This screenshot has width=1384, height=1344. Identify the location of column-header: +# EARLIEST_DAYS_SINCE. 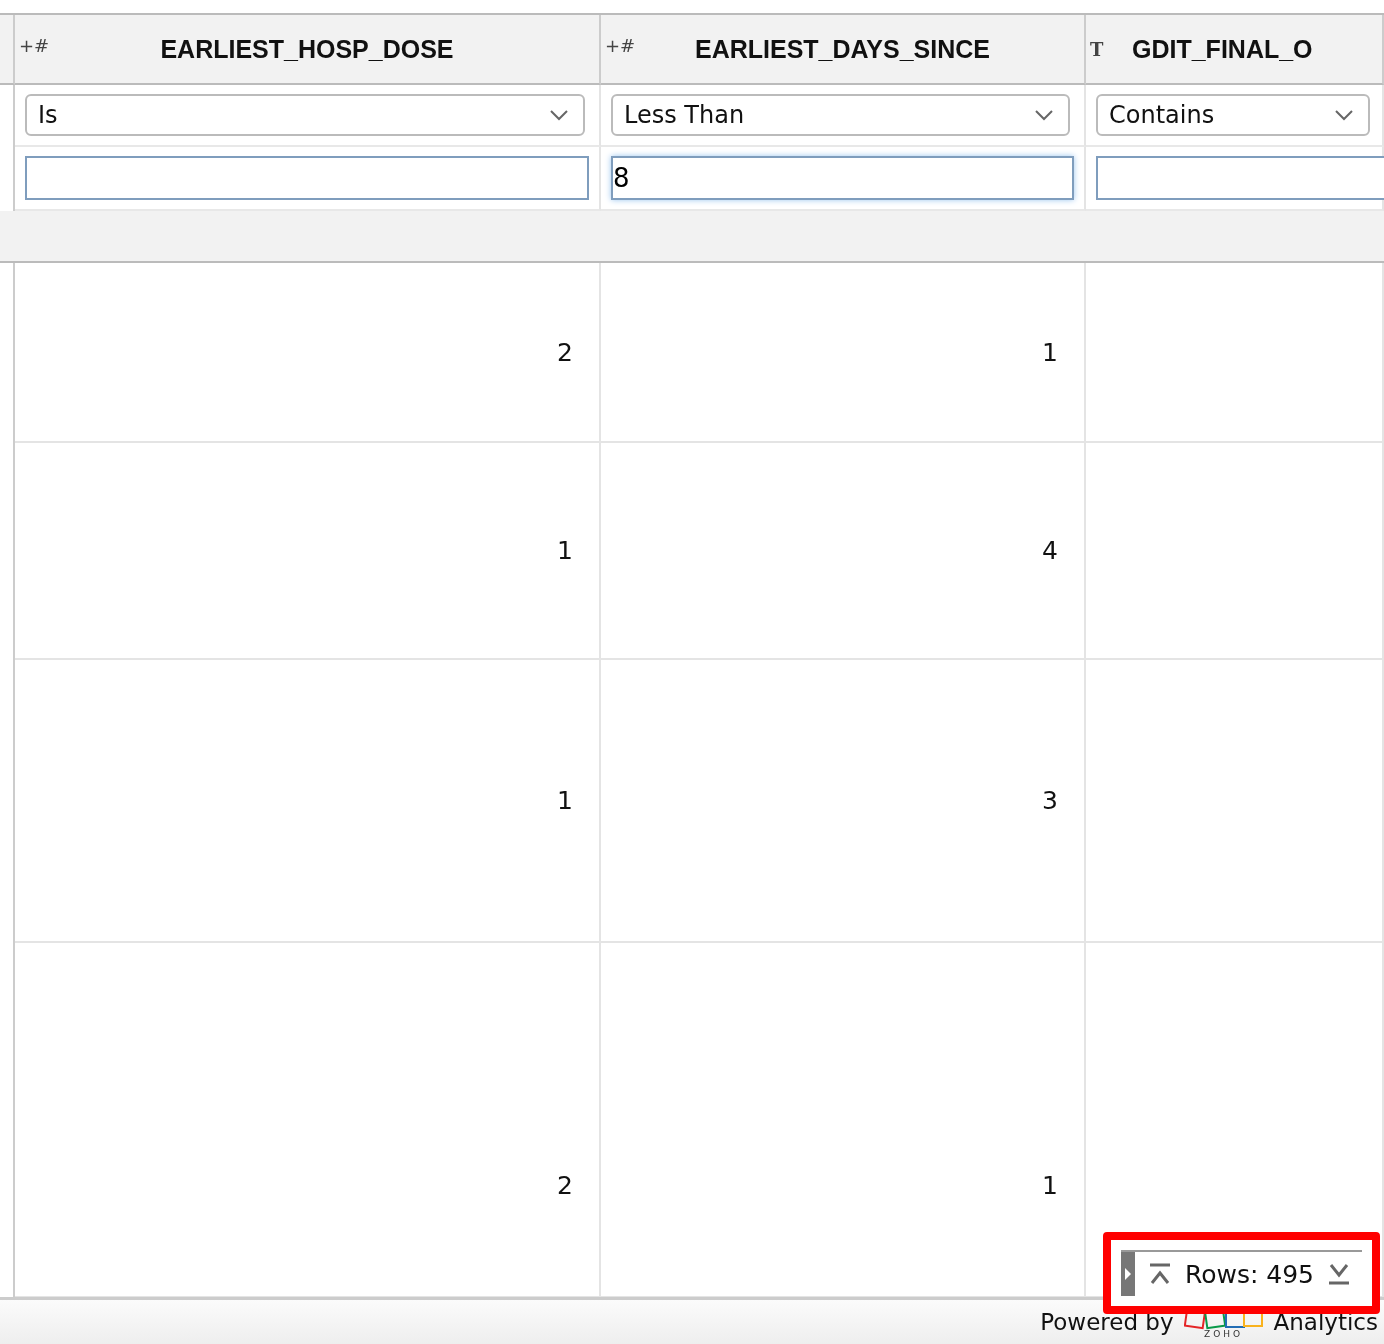
(843, 50).